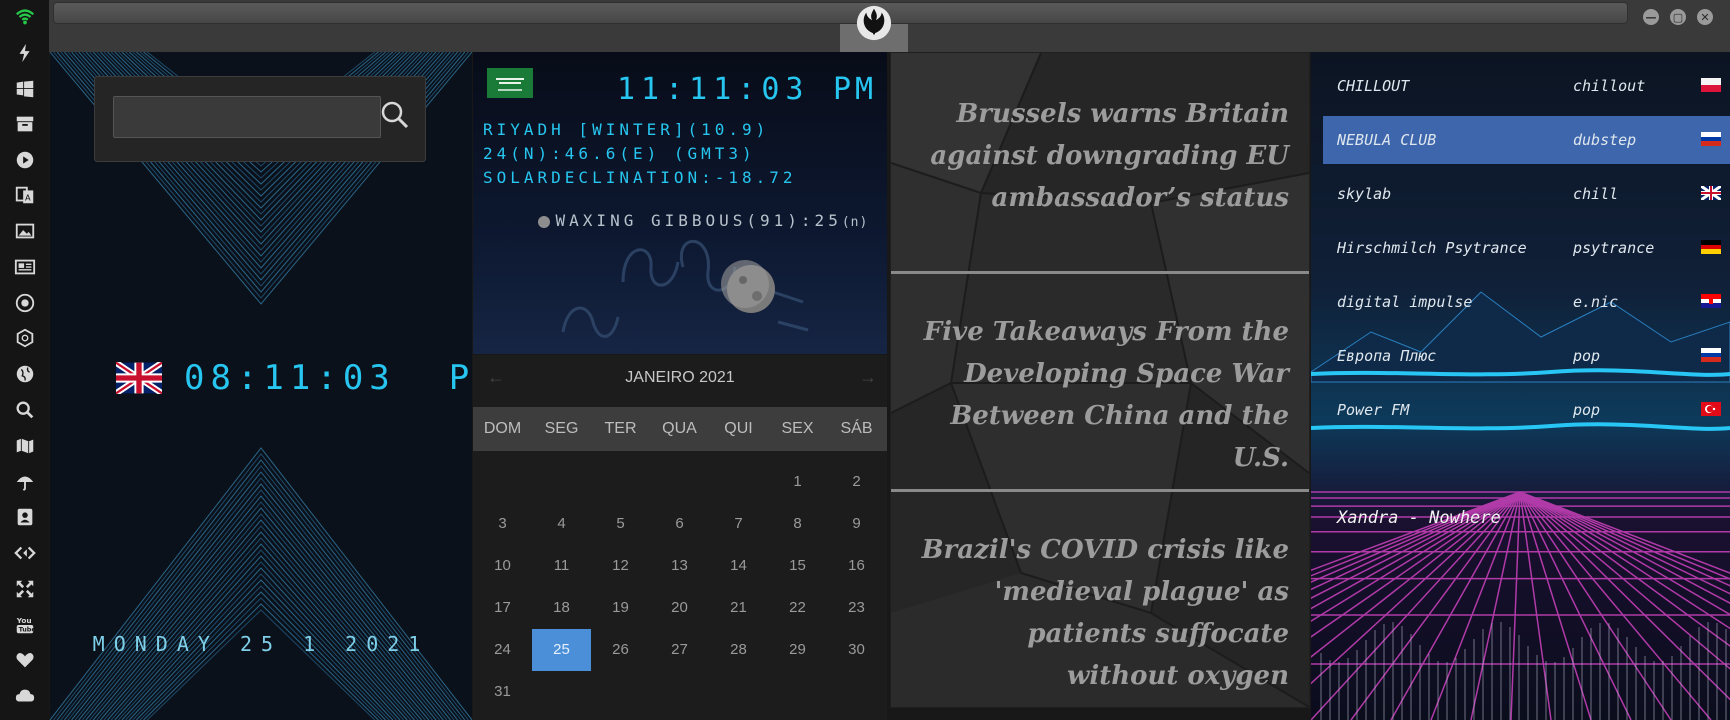  I want to click on calendar-day: 29, so click(797, 650).